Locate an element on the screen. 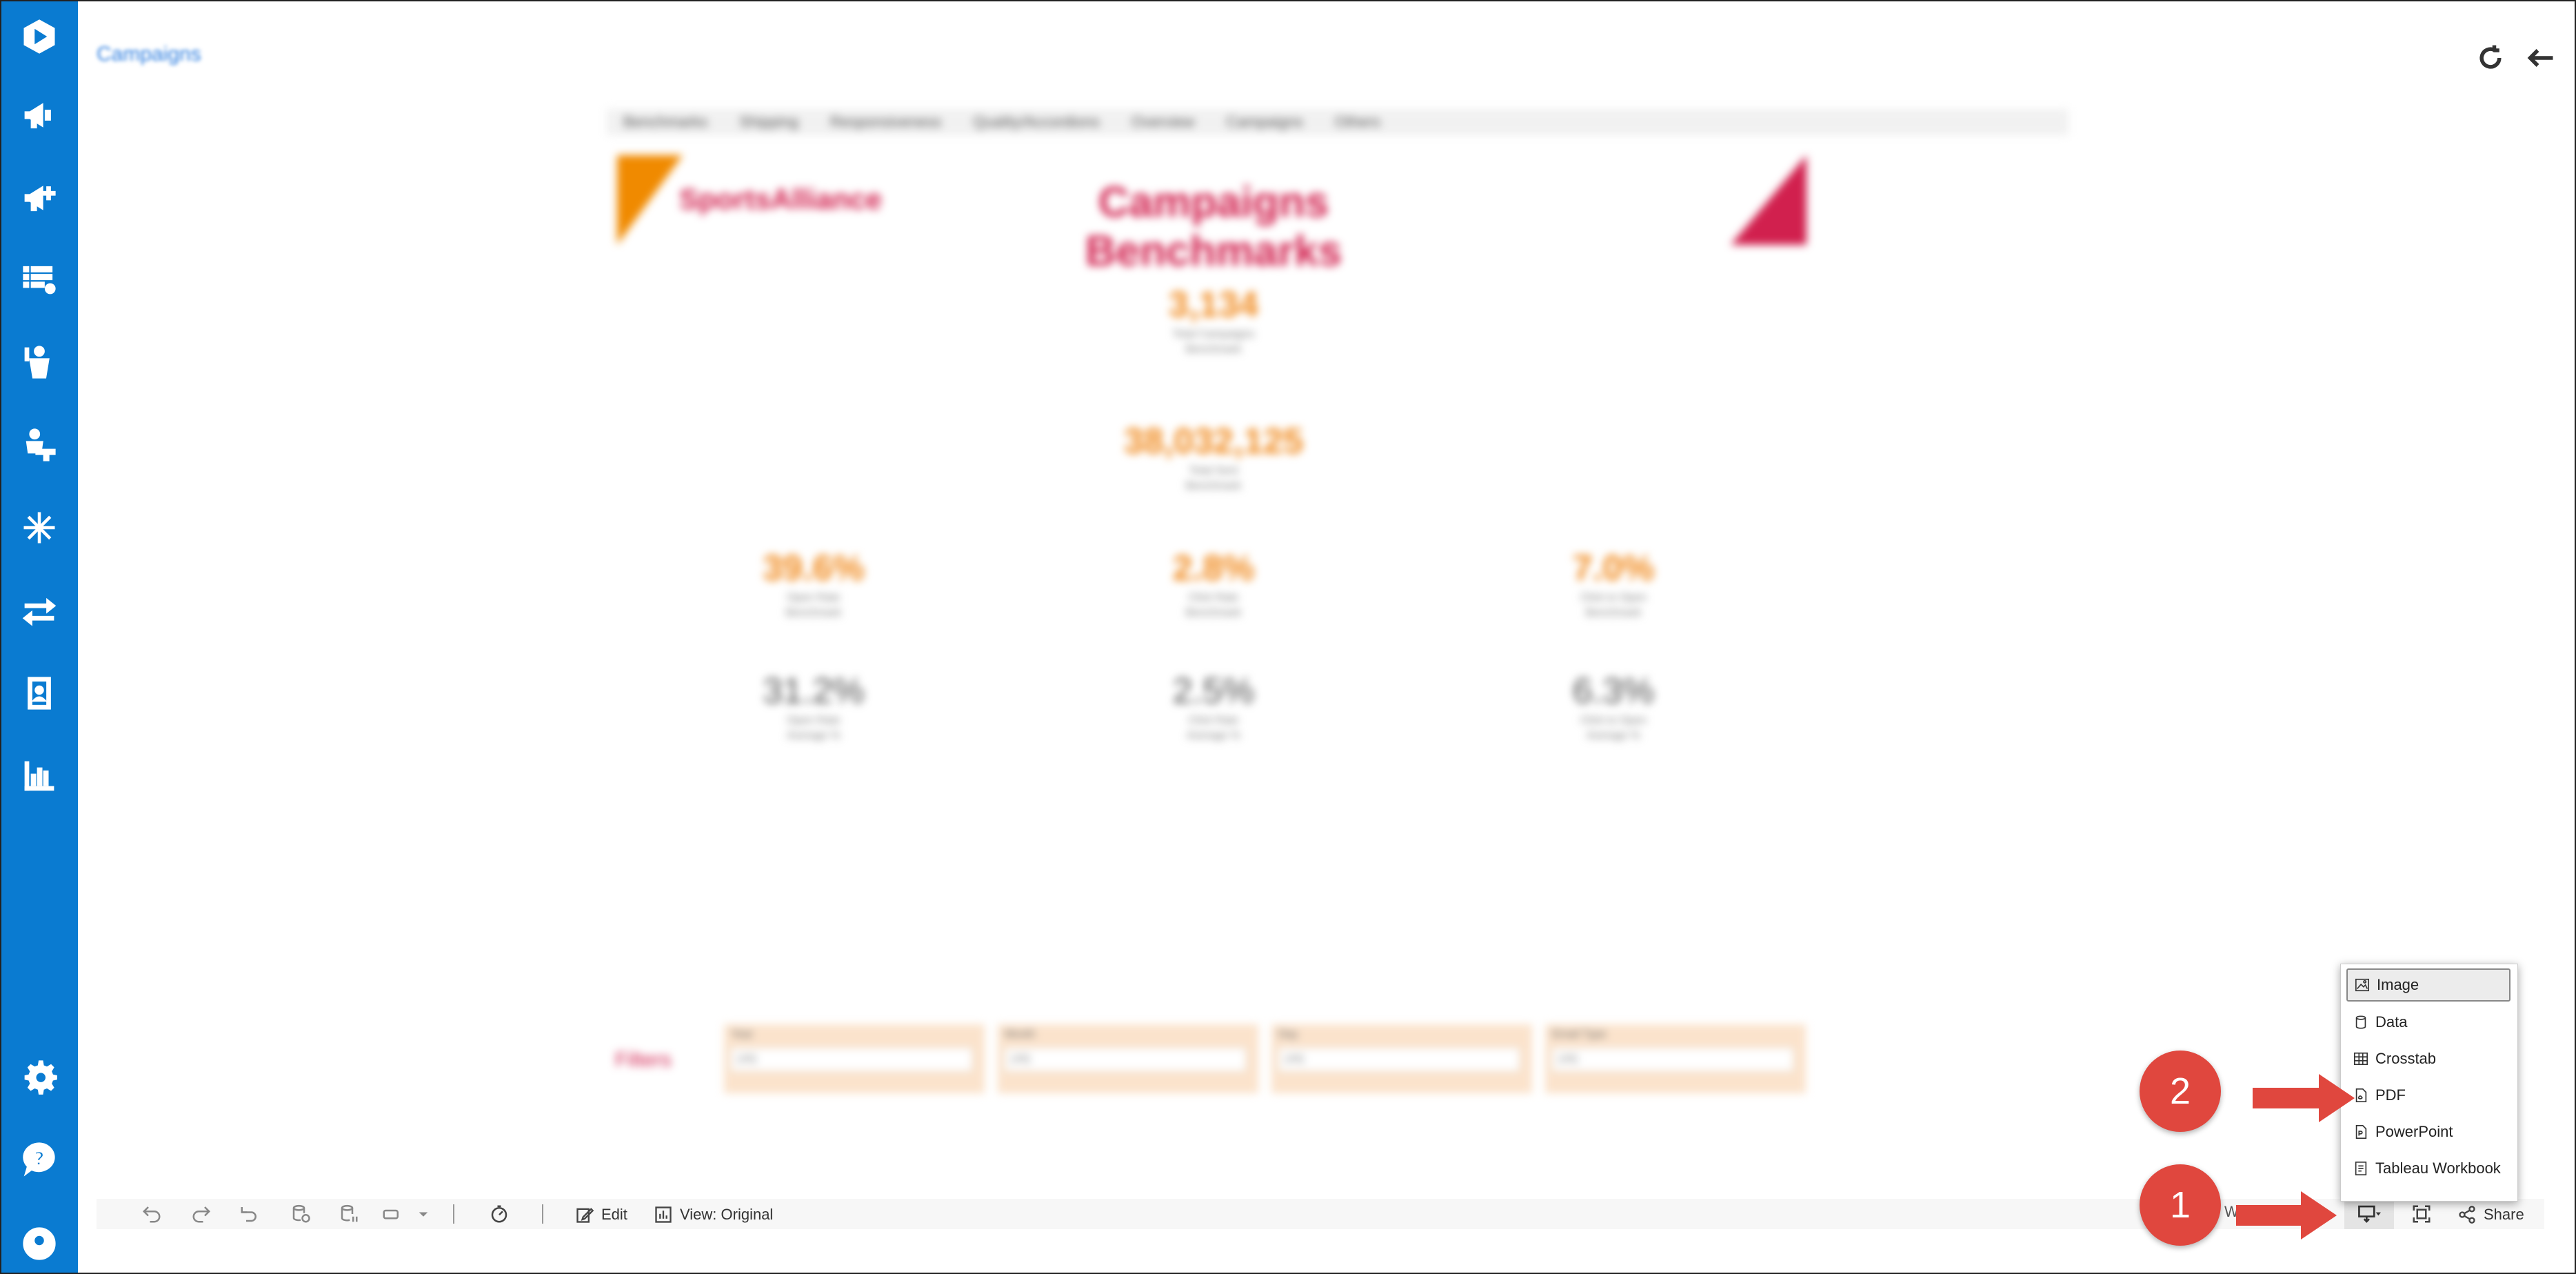  view-label: View: Original is located at coordinates (727, 1214).